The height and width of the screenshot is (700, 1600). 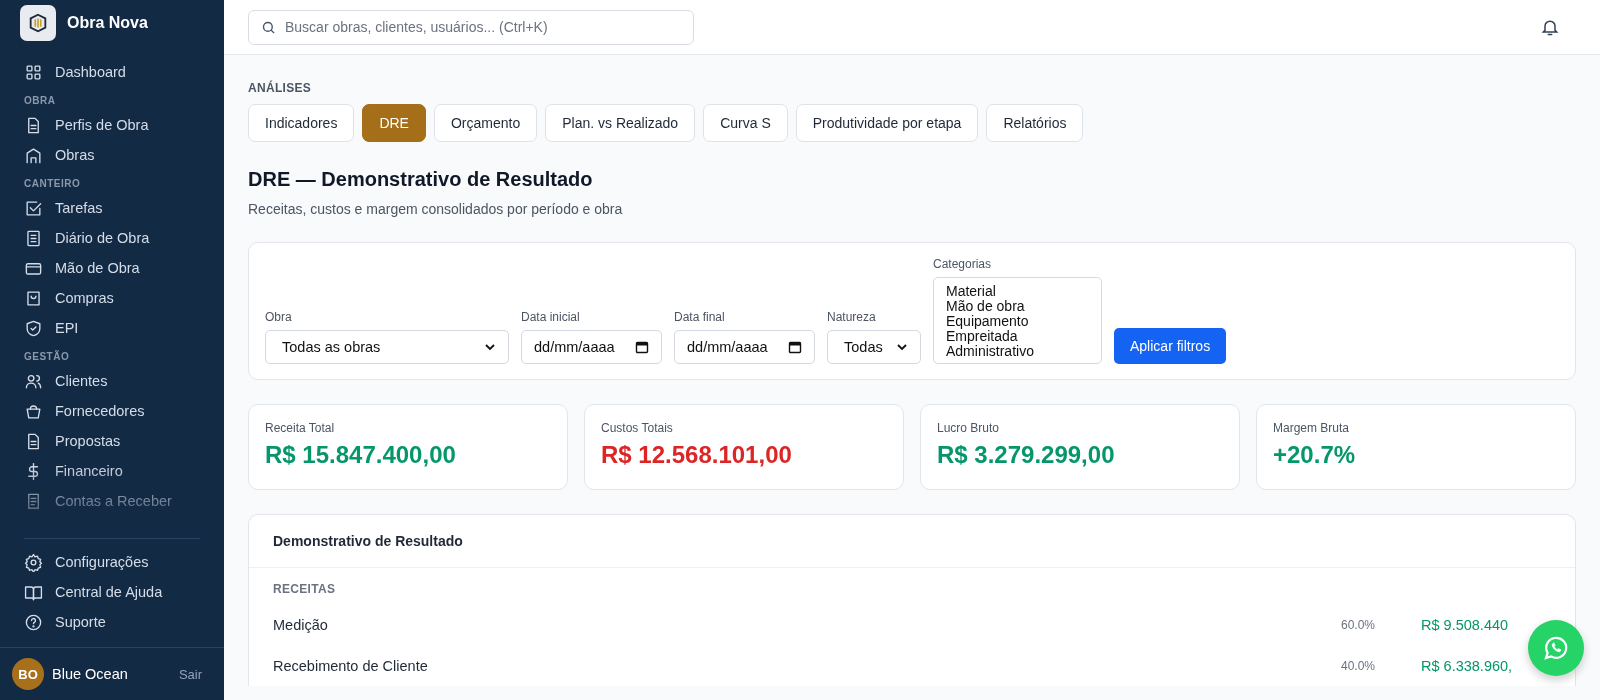 What do you see at coordinates (1017, 321) in the screenshot?
I see `list-option: Equipamento` at bounding box center [1017, 321].